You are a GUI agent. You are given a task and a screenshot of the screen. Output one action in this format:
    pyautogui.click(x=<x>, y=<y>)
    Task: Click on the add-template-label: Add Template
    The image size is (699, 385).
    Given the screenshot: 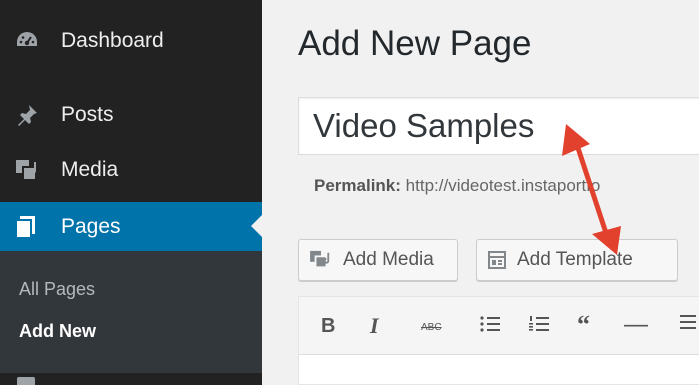 What is the action you would take?
    pyautogui.click(x=575, y=259)
    